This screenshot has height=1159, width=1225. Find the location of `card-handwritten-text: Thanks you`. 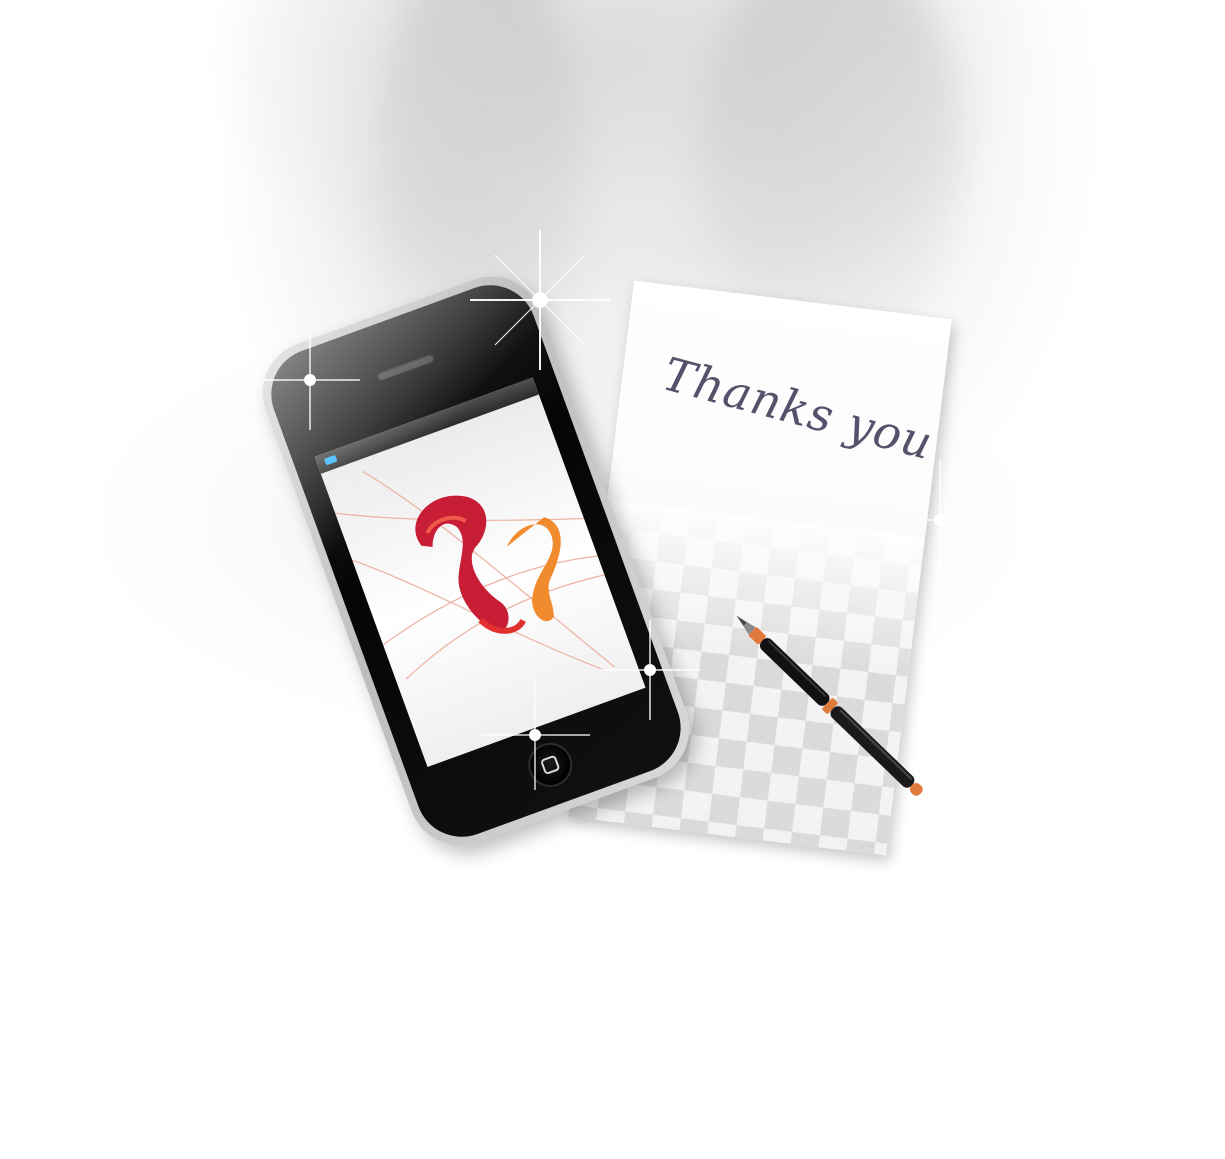

card-handwritten-text: Thanks you is located at coordinates (798, 408).